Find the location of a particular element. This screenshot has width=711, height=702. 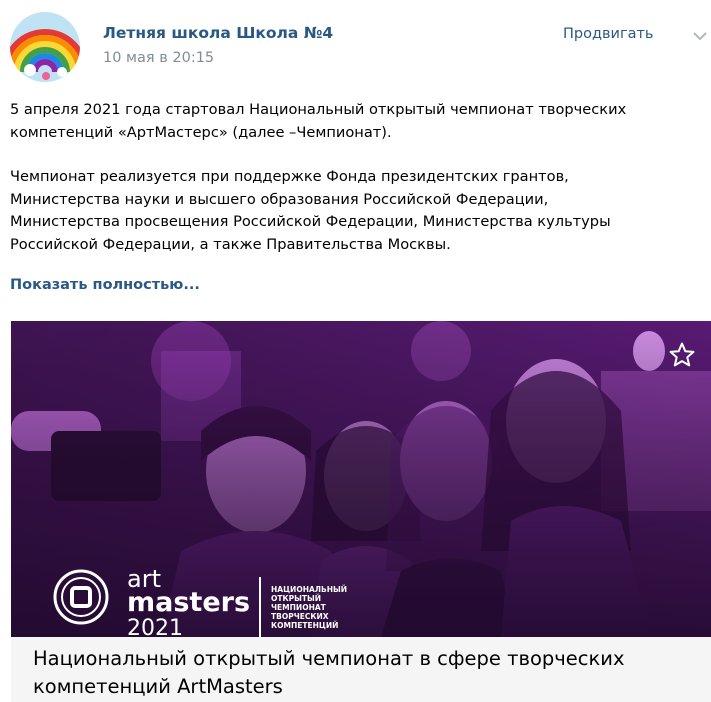

star-icon is located at coordinates (682, 355).